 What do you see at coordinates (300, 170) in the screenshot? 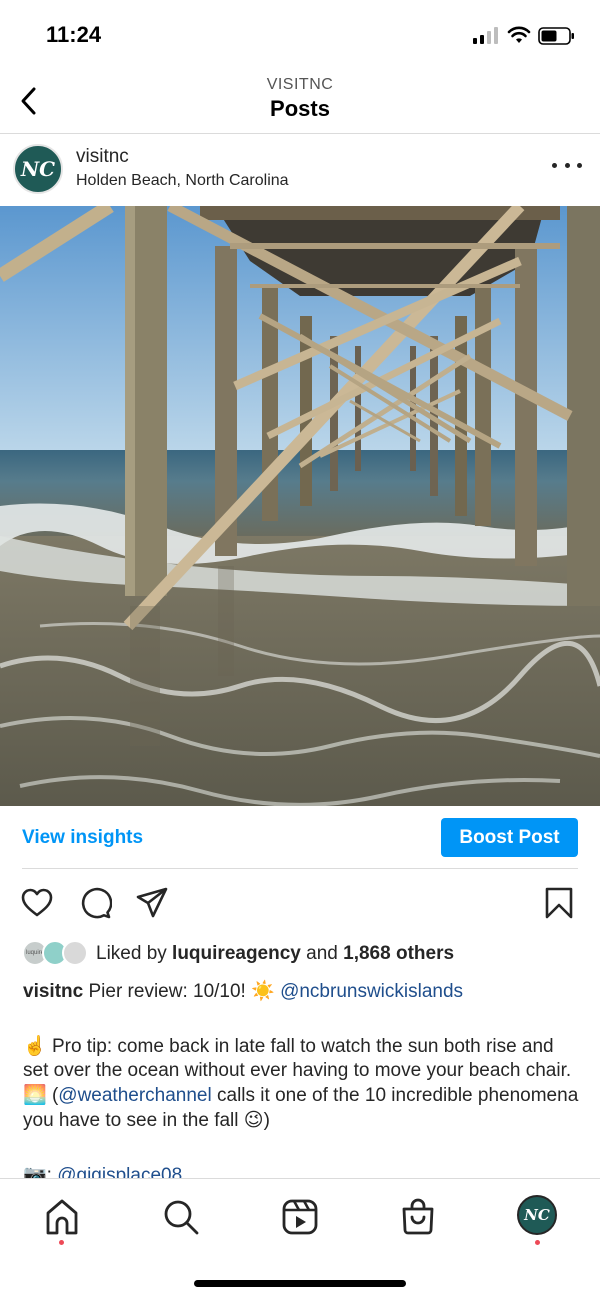
I see `post-header: NC visitnc Holden Beach, North Carolina` at bounding box center [300, 170].